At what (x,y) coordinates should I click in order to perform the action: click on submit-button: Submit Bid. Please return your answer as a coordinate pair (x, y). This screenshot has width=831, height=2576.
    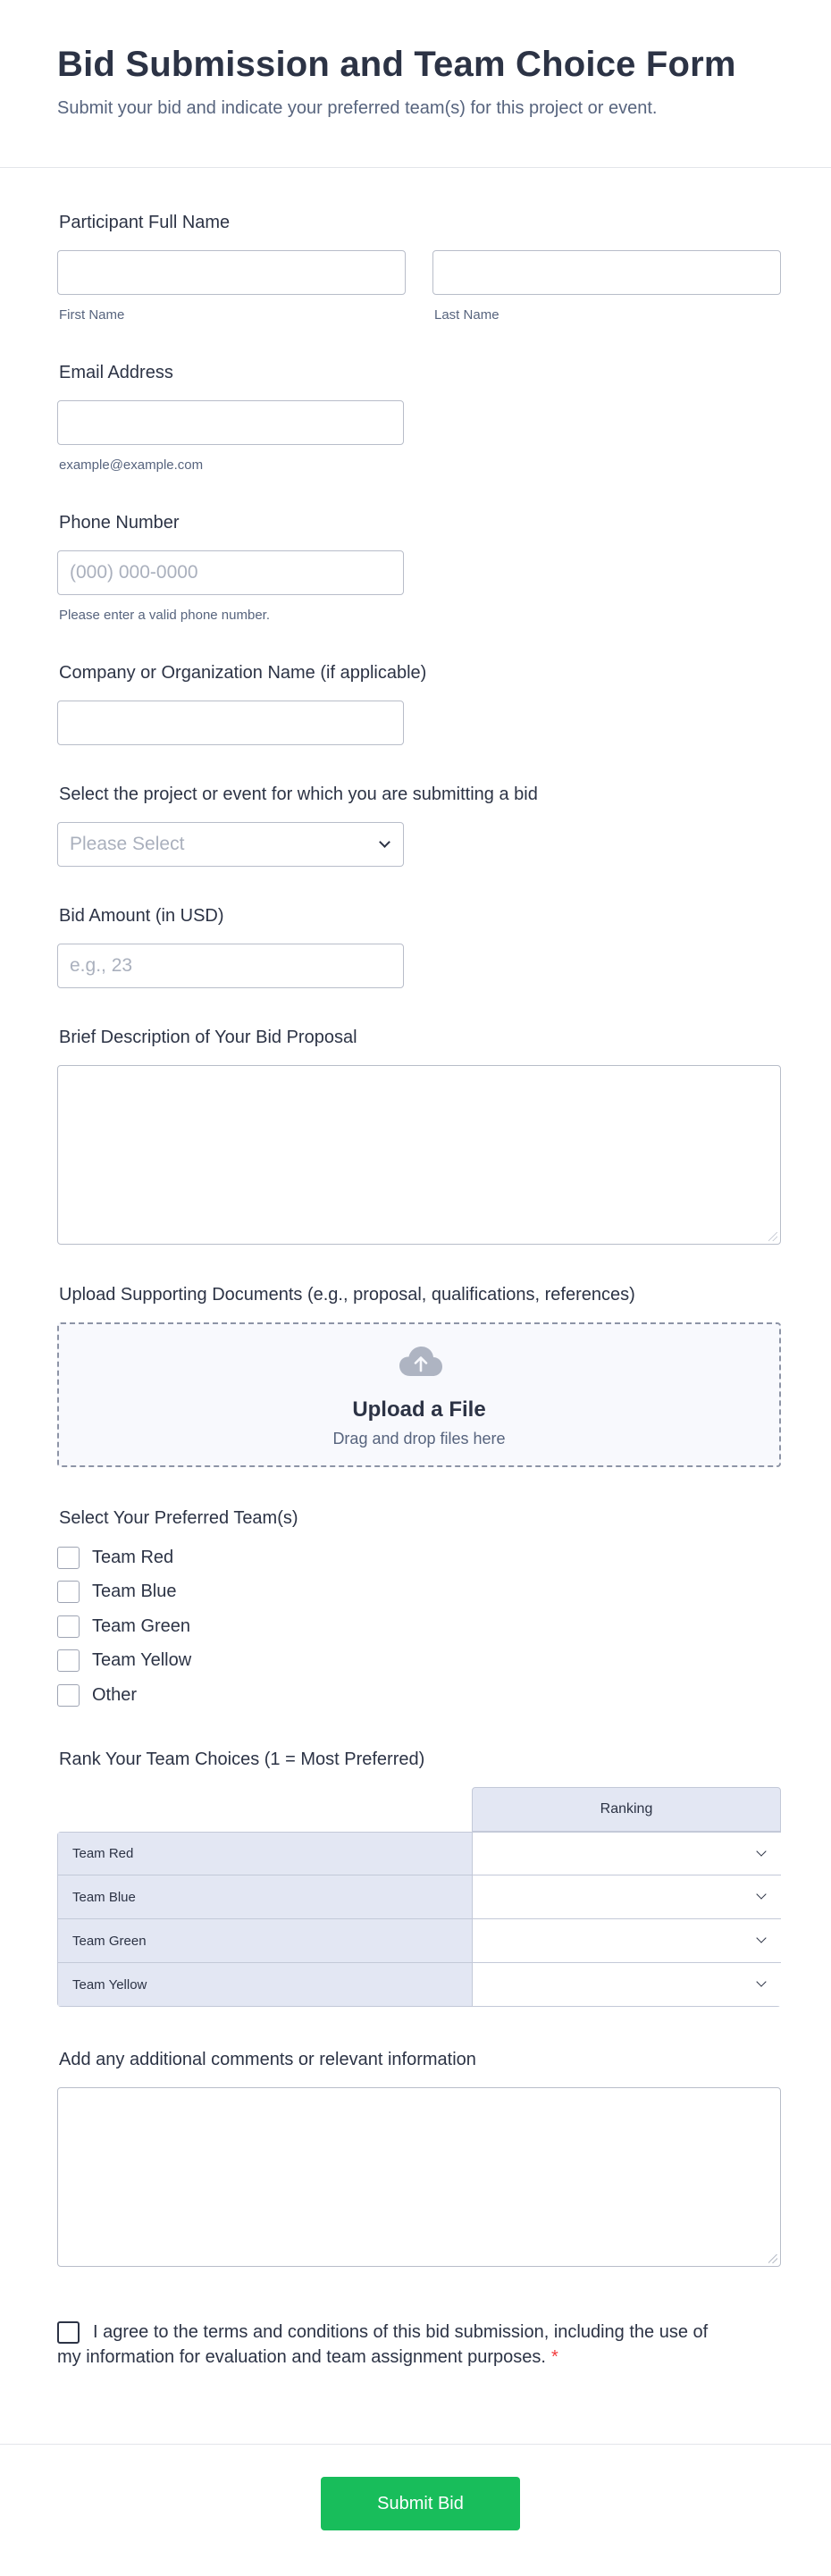
    Looking at the image, I should click on (420, 2503).